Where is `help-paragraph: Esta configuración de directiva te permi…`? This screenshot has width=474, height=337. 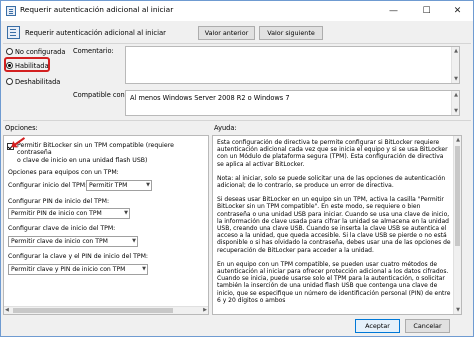 help-paragraph: Esta configuración de directiva te permi… is located at coordinates (332, 153).